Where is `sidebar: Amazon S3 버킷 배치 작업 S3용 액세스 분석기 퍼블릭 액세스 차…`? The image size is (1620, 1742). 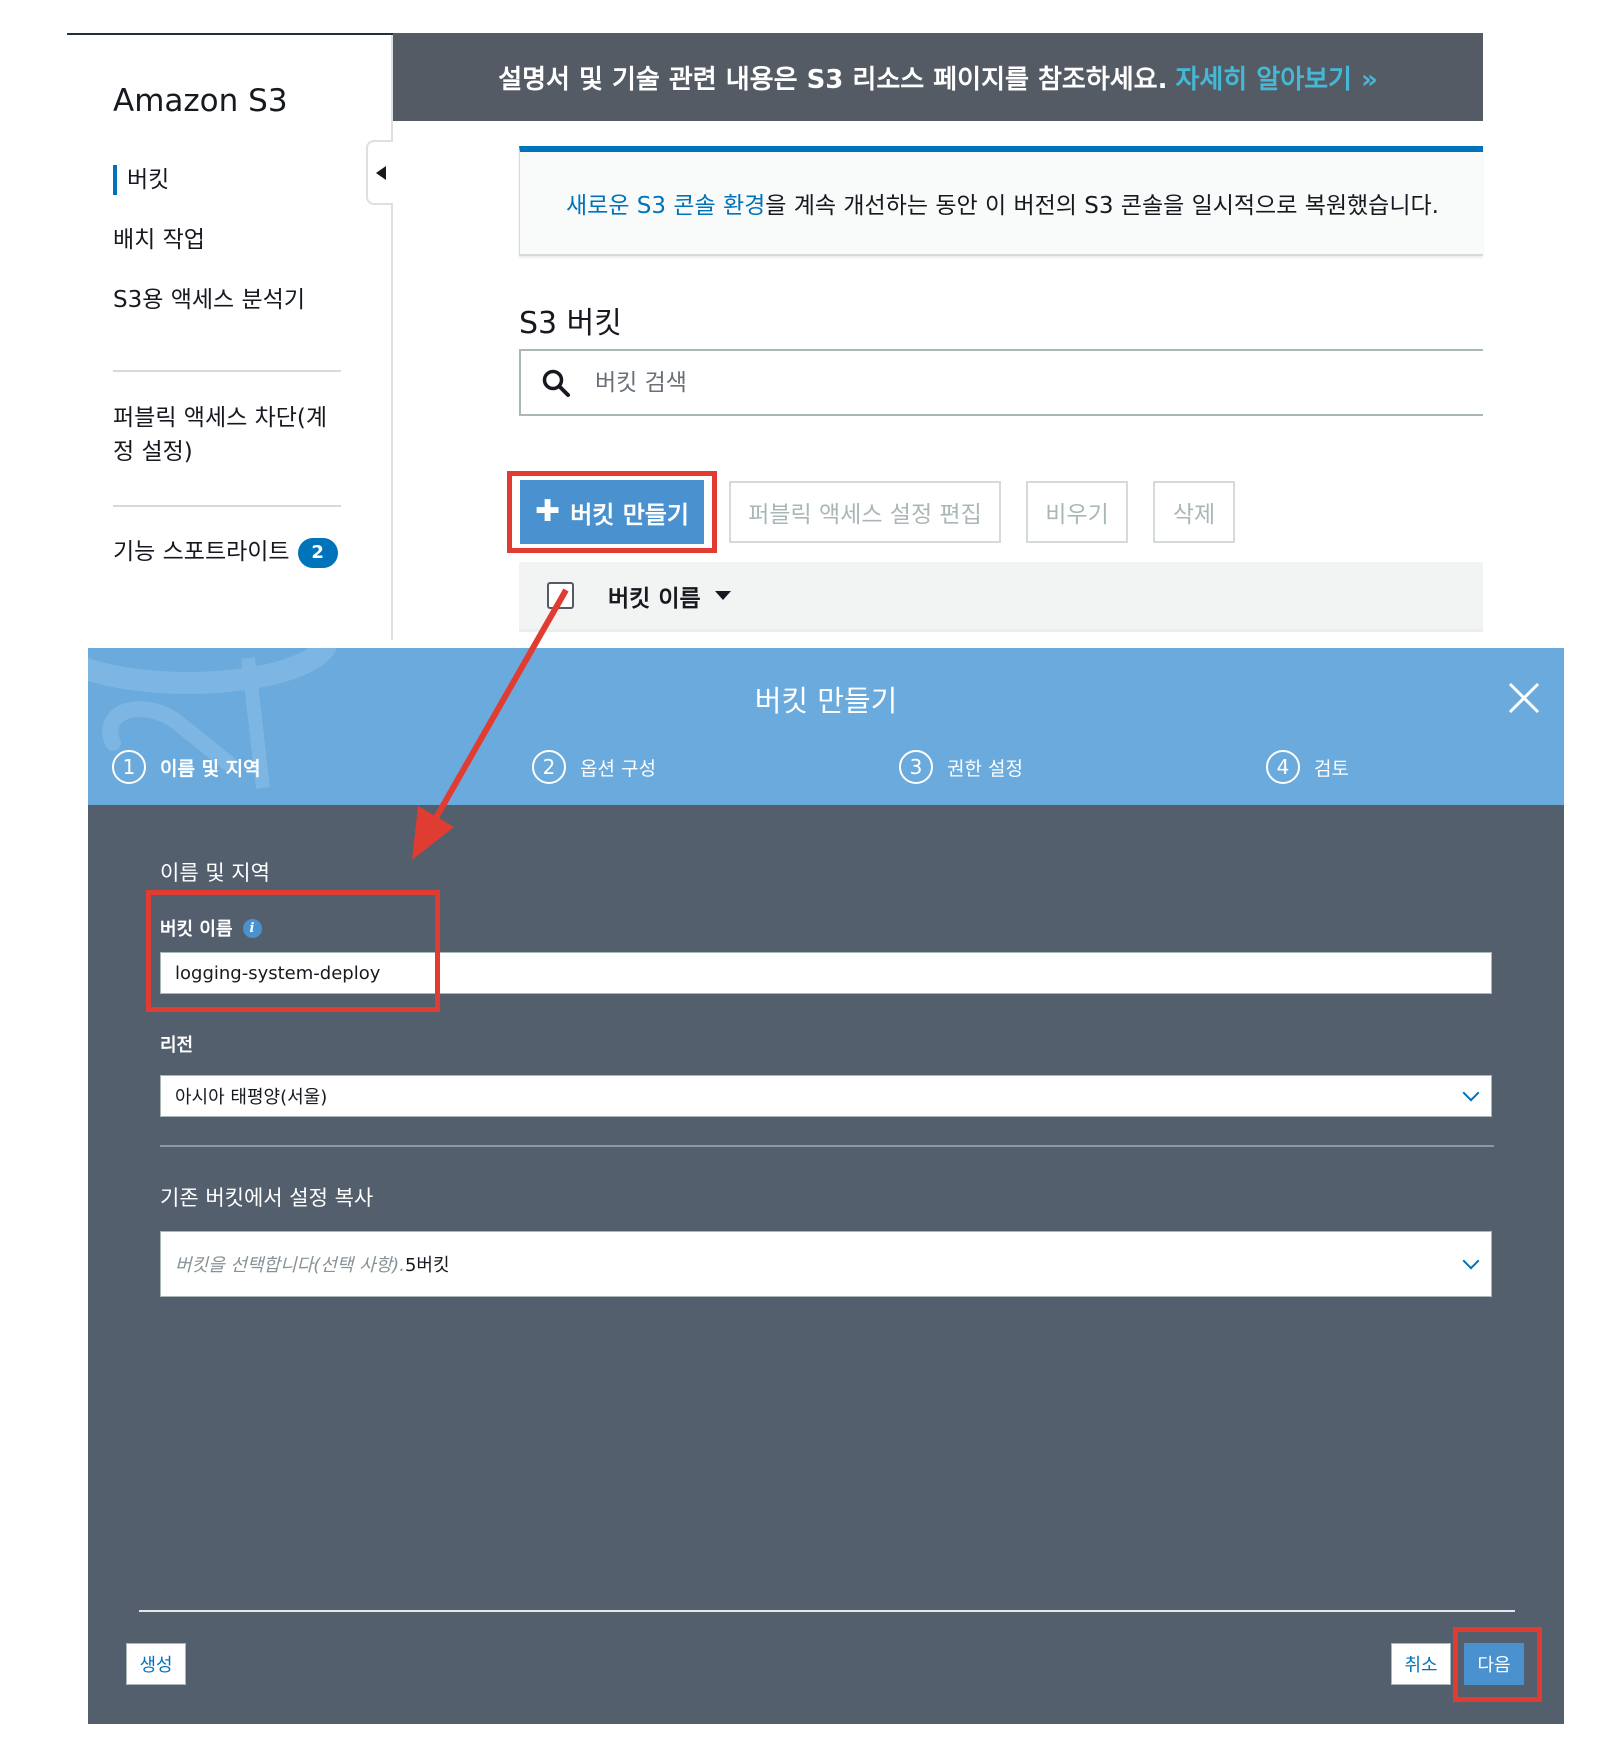
sidebar: Amazon S3 버킷 배치 작업 S3용 액세스 분석기 퍼블릭 액세스 차… is located at coordinates (230, 337).